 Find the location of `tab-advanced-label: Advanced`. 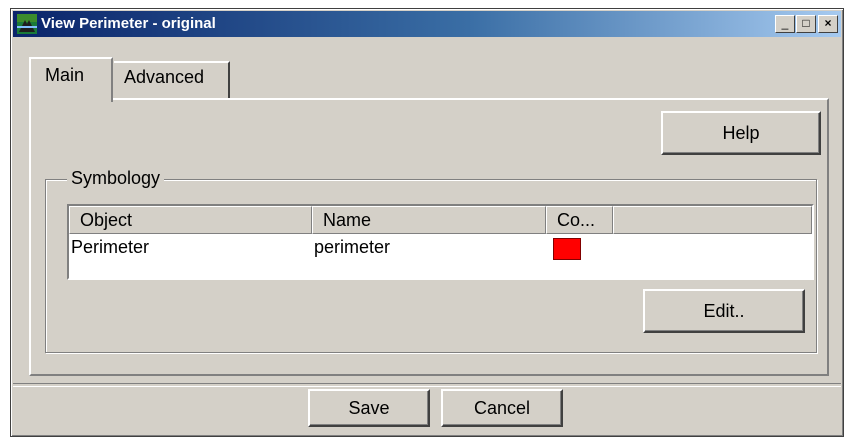

tab-advanced-label: Advanced is located at coordinates (164, 77).